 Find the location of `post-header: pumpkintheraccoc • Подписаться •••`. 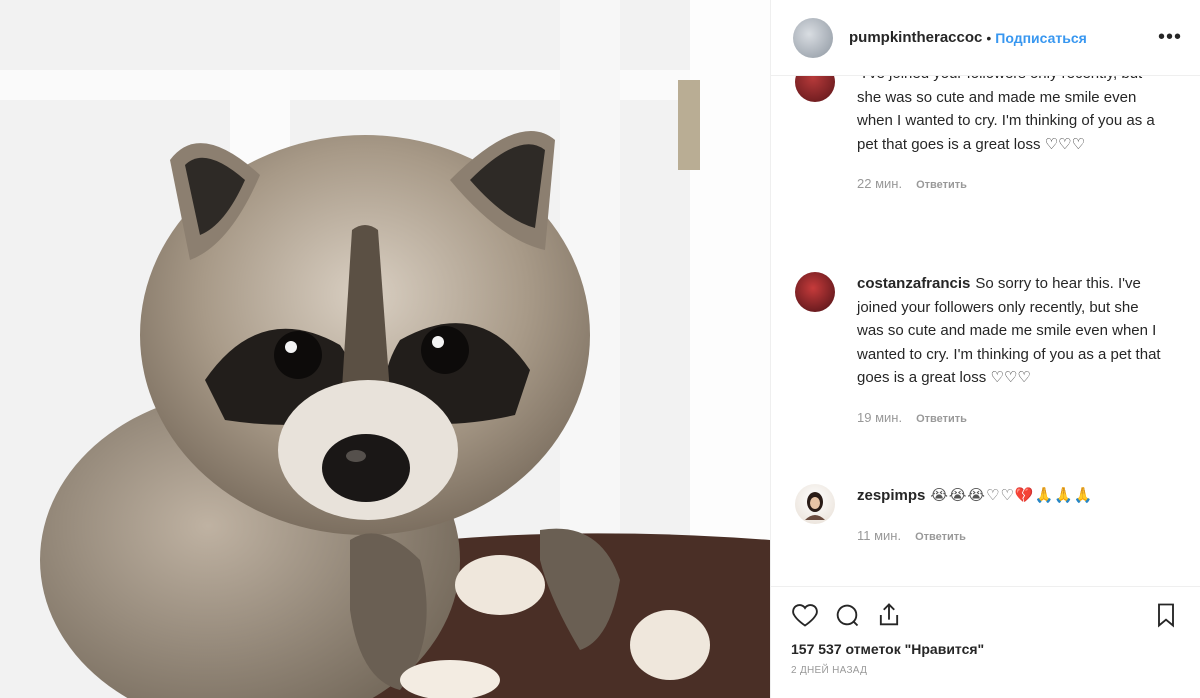

post-header: pumpkintheraccoc • Подписаться ••• is located at coordinates (985, 38).